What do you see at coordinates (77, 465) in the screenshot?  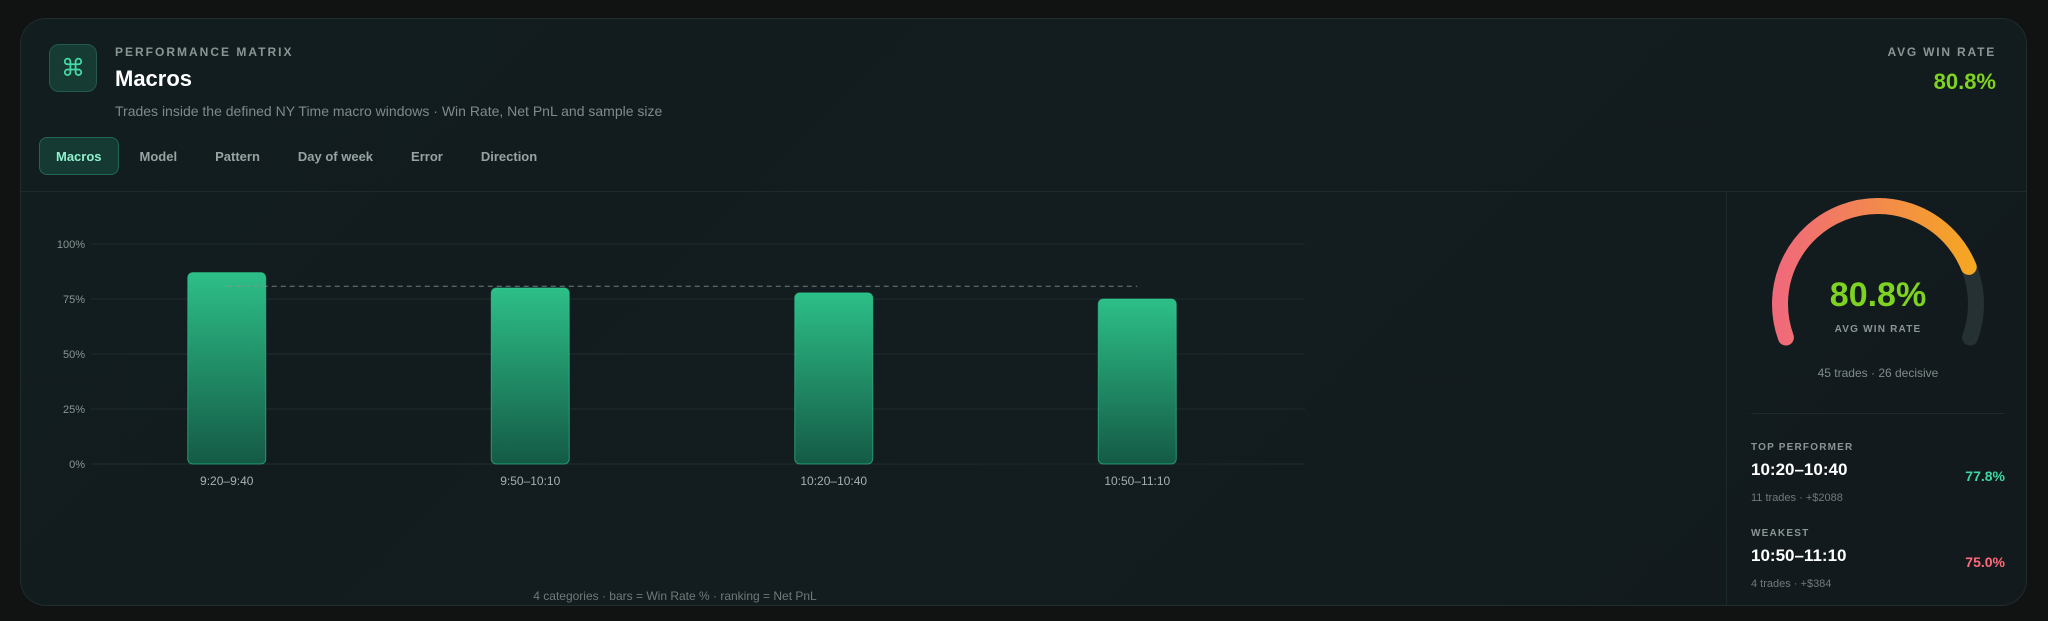 I see `y-tick-label: 0%` at bounding box center [77, 465].